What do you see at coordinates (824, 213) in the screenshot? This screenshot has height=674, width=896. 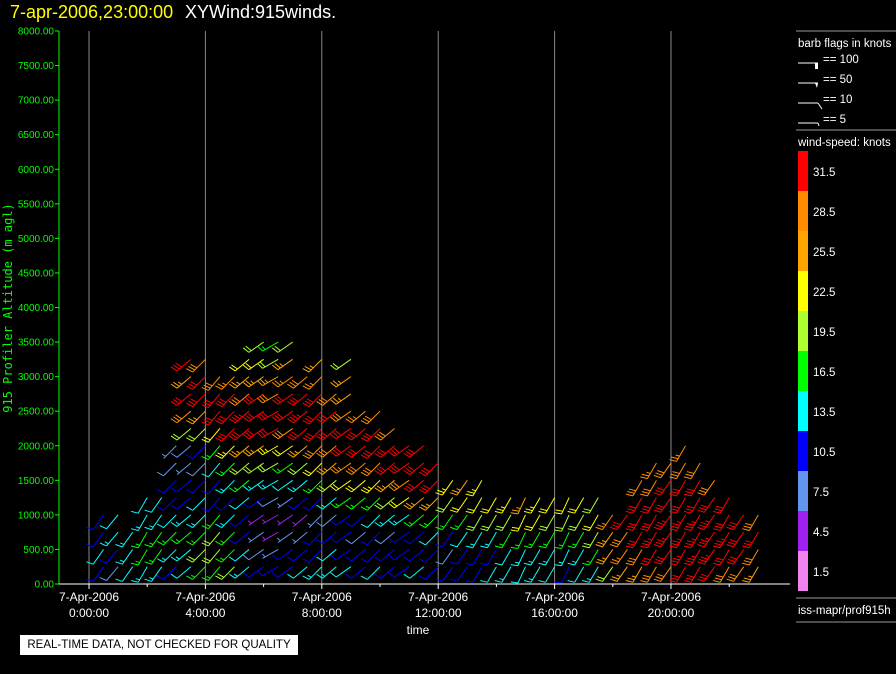 I see `colorbar-label: 28.5` at bounding box center [824, 213].